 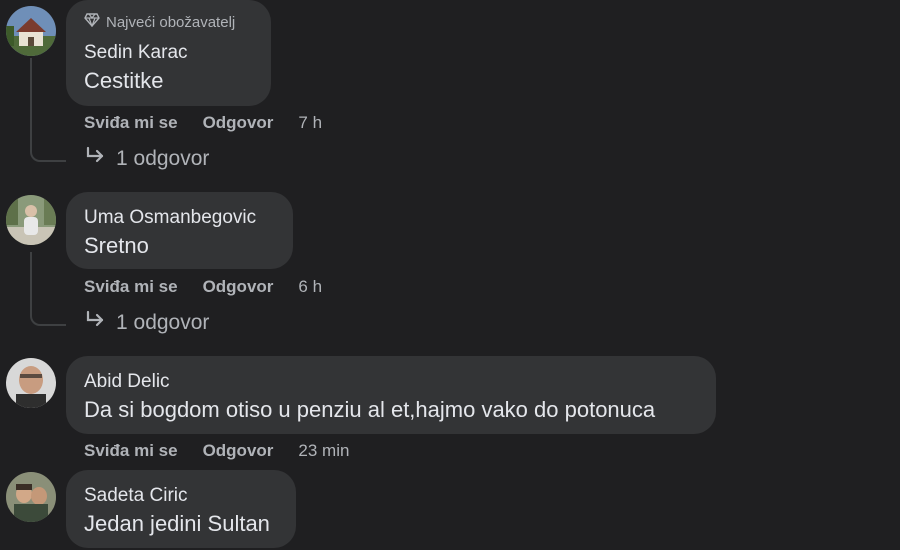 What do you see at coordinates (170, 218) in the screenshot?
I see `comment-author: Uma Osmanbegovic` at bounding box center [170, 218].